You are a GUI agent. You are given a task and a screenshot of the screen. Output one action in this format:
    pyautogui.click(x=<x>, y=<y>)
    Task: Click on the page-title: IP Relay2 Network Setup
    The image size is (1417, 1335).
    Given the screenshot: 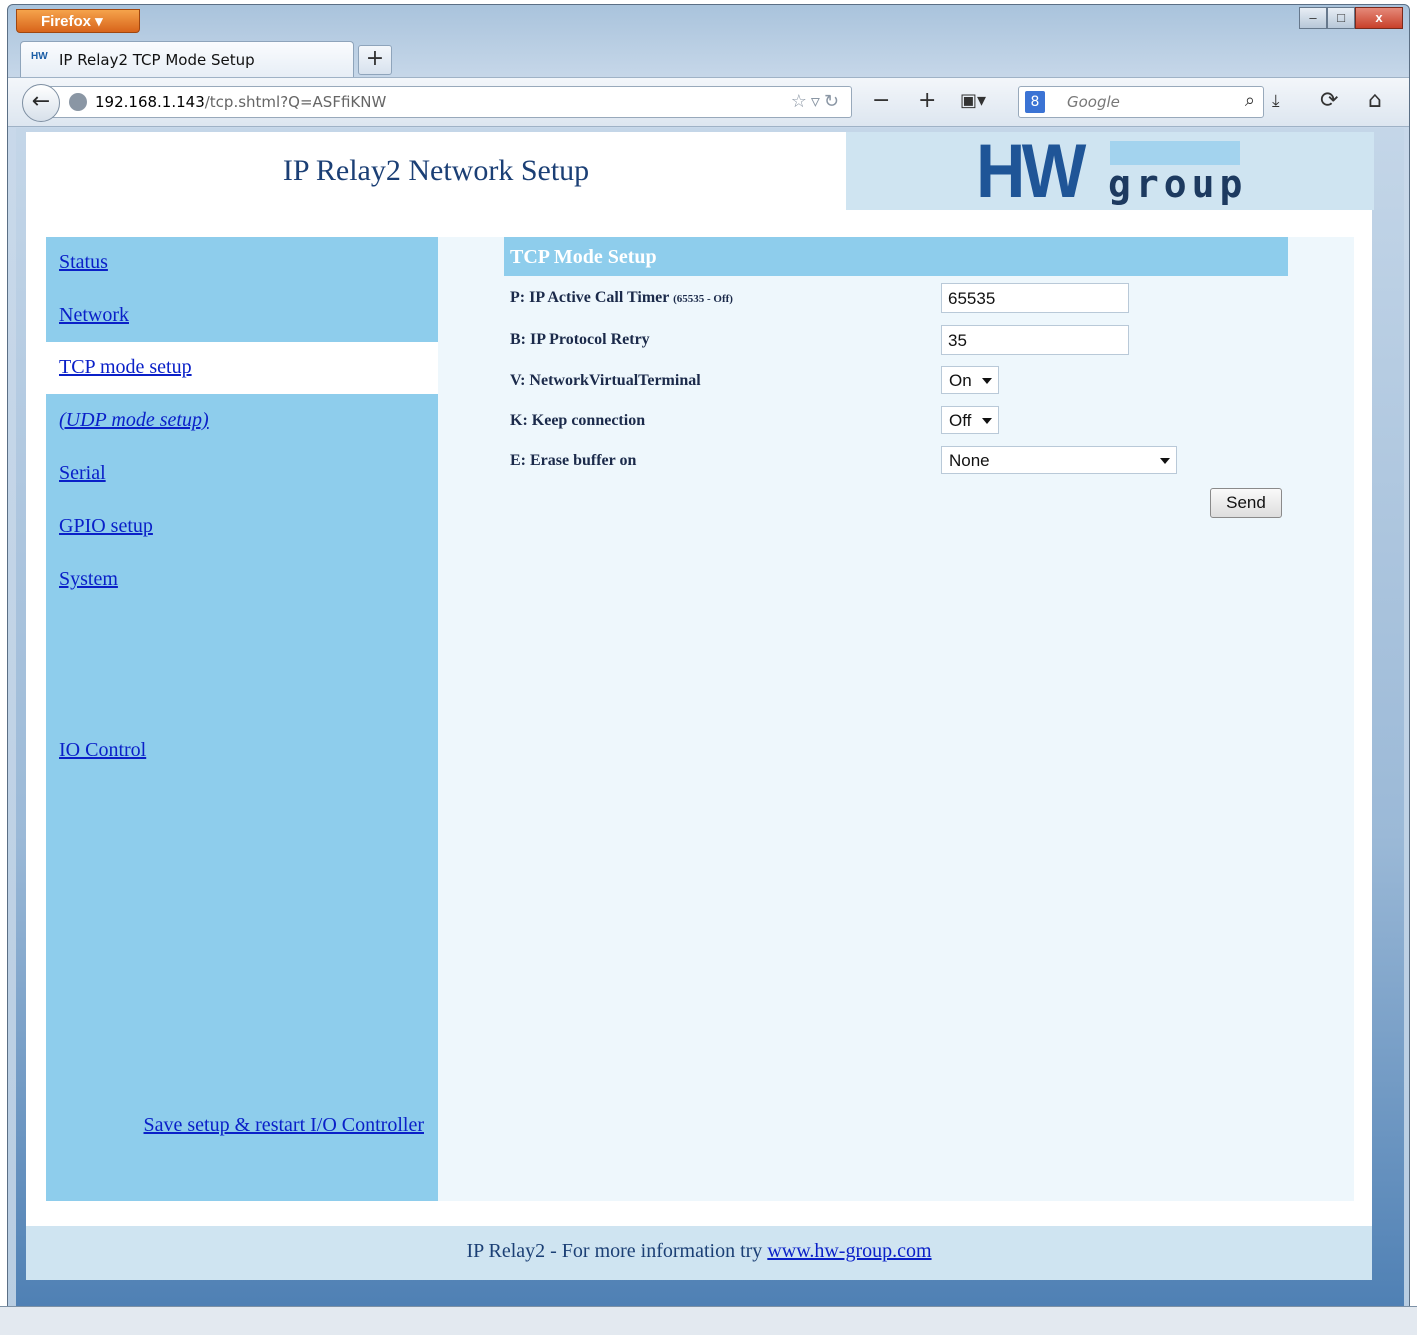 What is the action you would take?
    pyautogui.click(x=436, y=170)
    